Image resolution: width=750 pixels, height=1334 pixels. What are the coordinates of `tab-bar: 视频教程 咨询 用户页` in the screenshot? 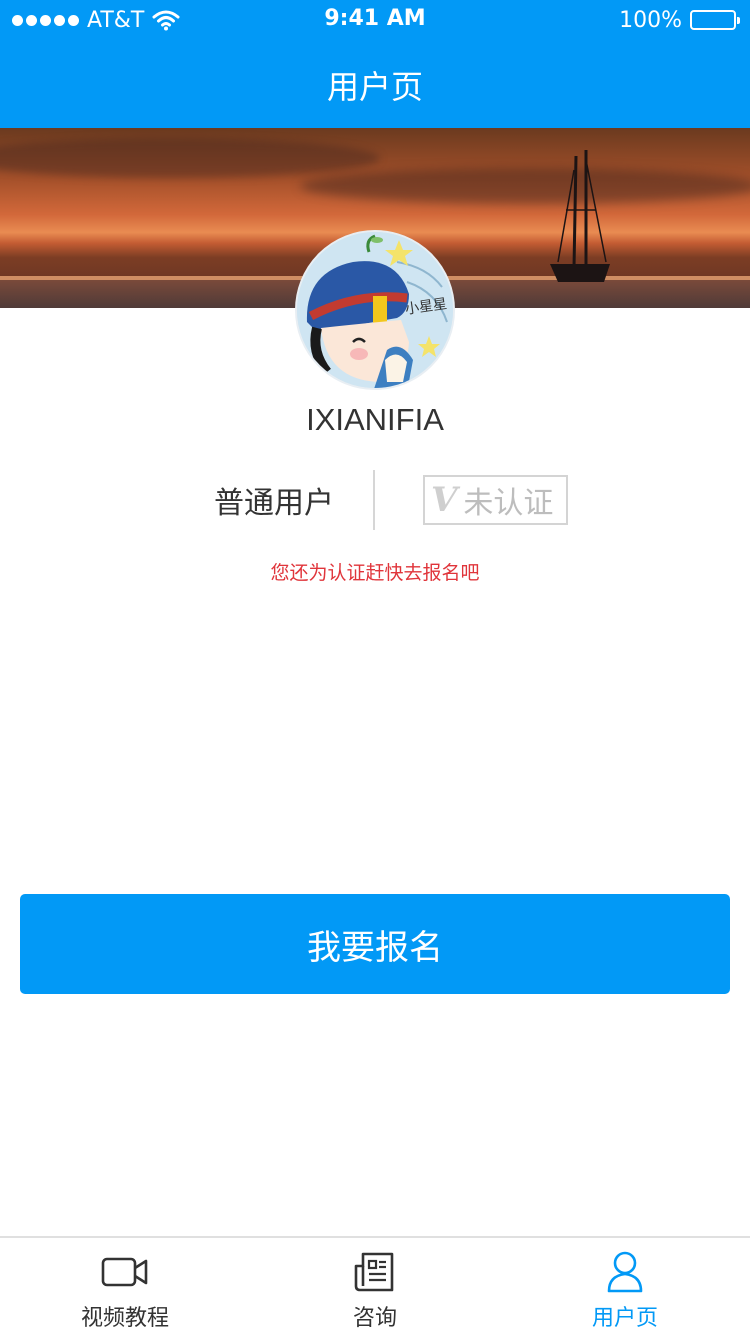 It's located at (375, 1285).